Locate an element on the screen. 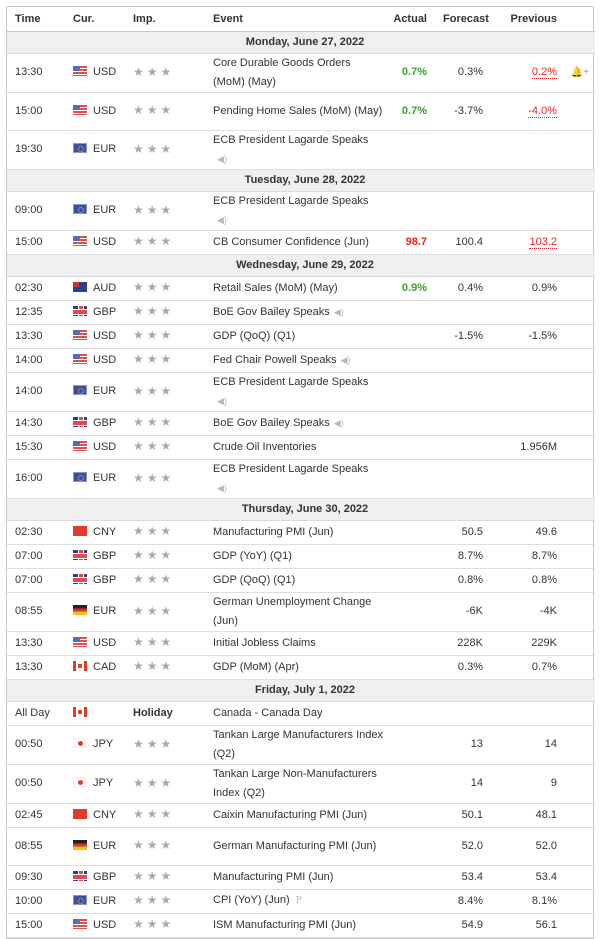 The height and width of the screenshot is (939, 600). event-name-cell: CB Consumer Confidence (Jun) is located at coordinates (294, 242).